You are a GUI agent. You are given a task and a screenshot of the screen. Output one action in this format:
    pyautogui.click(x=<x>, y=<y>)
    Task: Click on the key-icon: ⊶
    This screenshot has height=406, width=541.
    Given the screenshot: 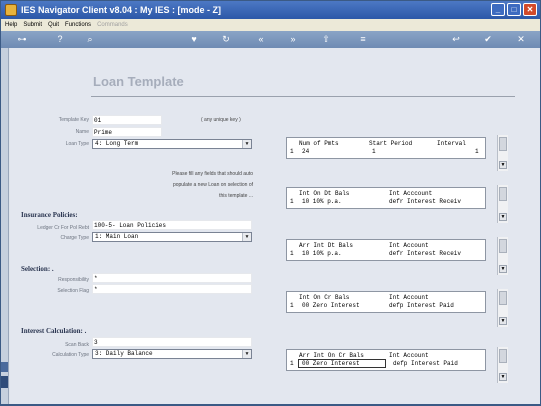 What is the action you would take?
    pyautogui.click(x=22, y=39)
    